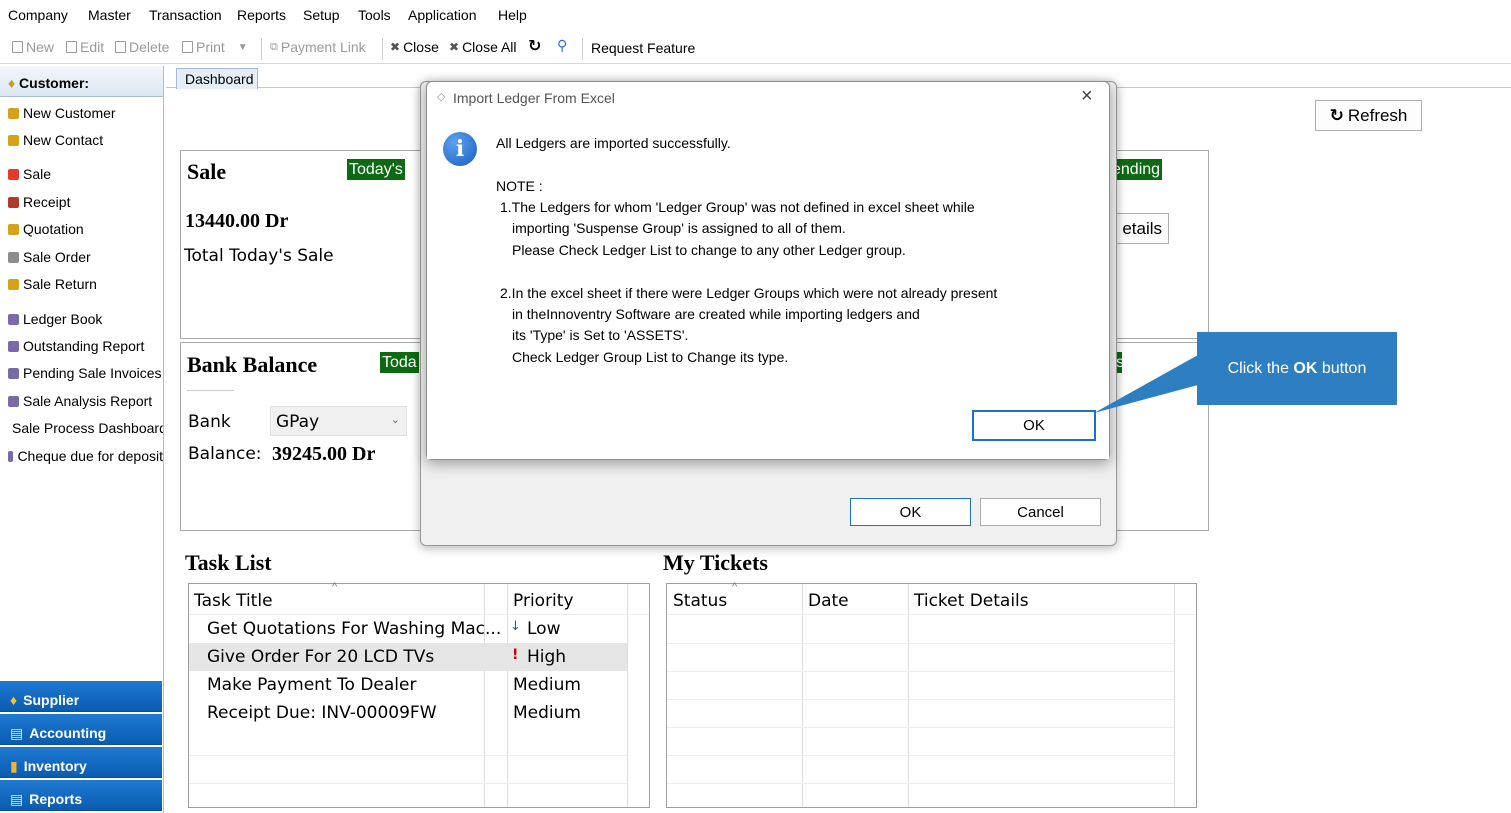  What do you see at coordinates (408, 657) in the screenshot?
I see `table-row: Give Order For 20 LCD TVs ! High` at bounding box center [408, 657].